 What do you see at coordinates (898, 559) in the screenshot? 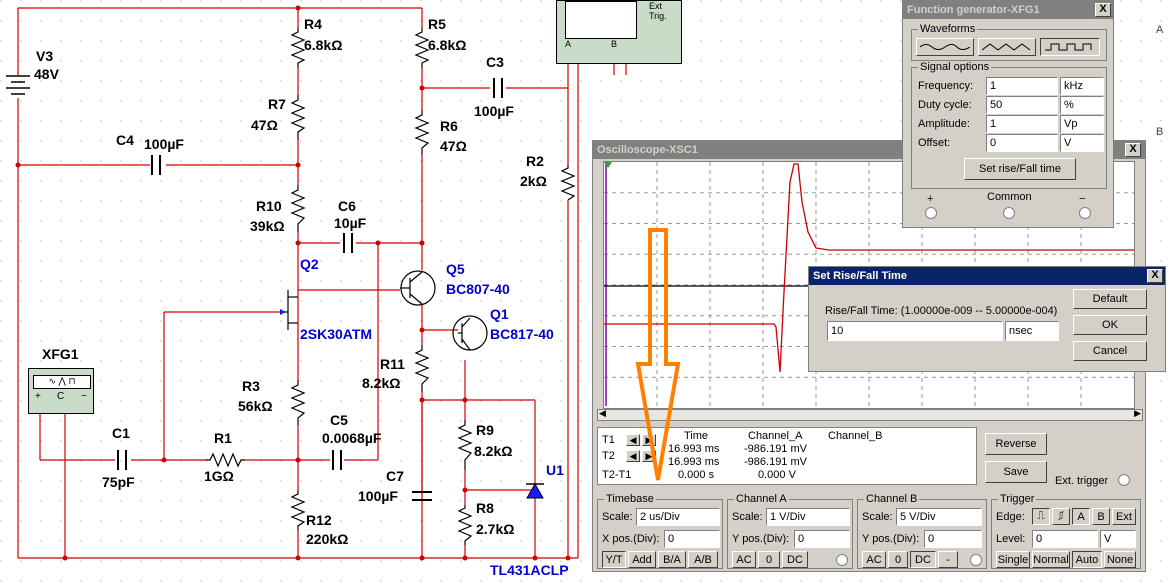
I see `channel-b-zero-button: 0` at bounding box center [898, 559].